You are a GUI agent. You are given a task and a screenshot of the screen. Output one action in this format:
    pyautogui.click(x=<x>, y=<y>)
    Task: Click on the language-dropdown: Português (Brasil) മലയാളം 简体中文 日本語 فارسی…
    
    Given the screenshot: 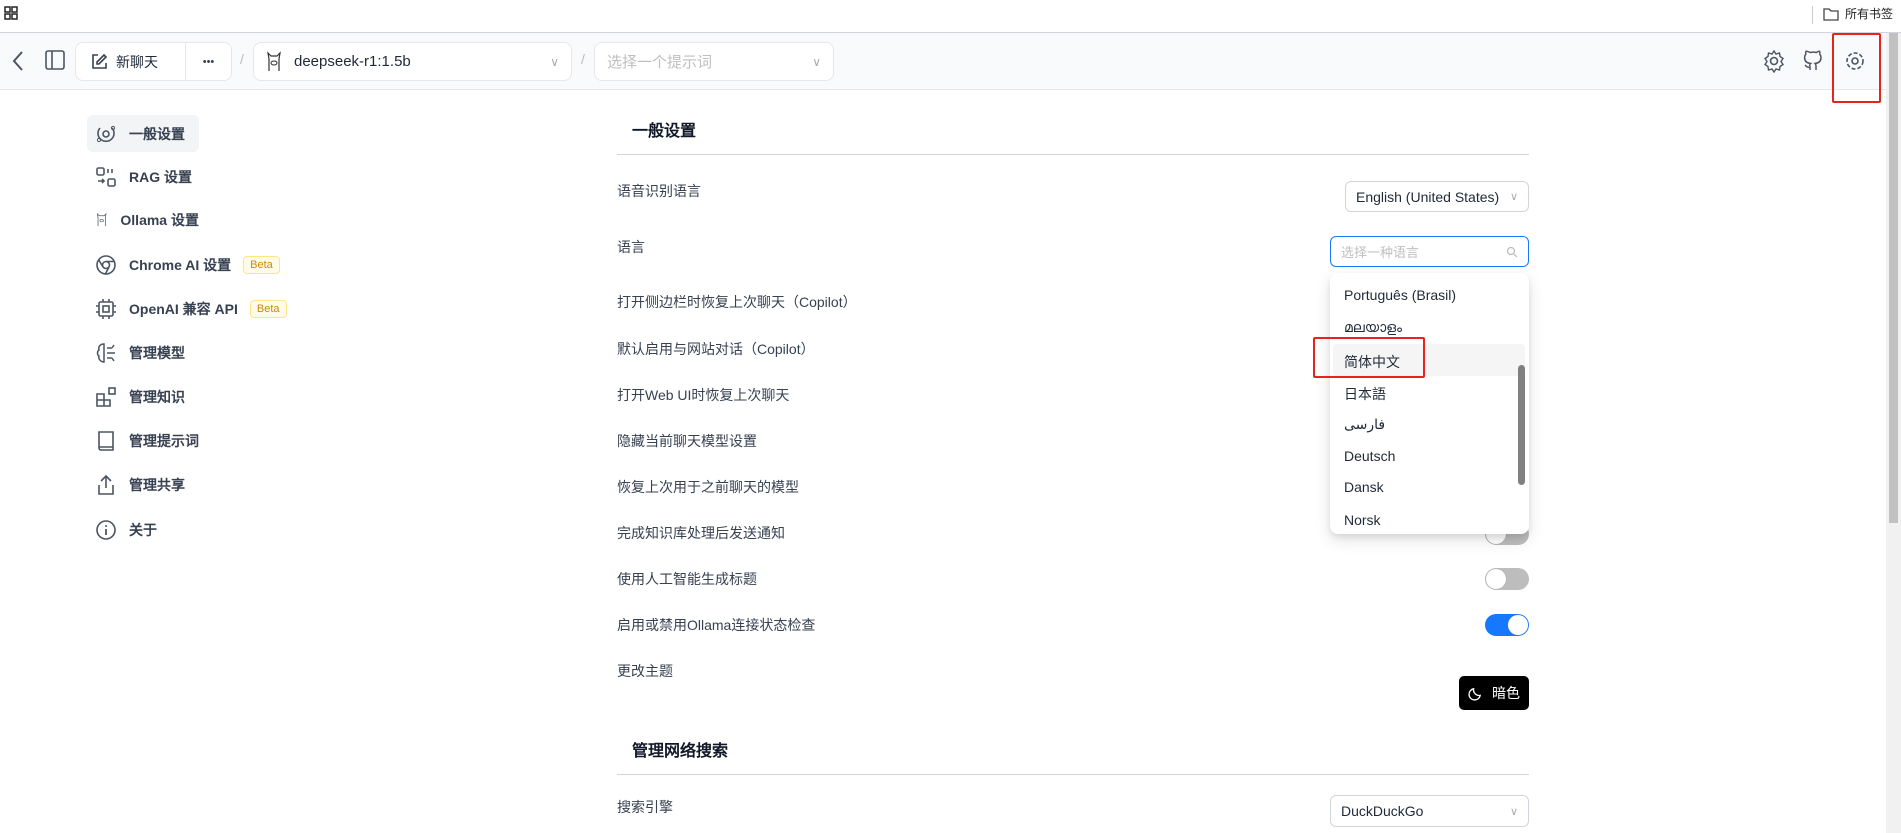 What is the action you would take?
    pyautogui.click(x=1429, y=403)
    